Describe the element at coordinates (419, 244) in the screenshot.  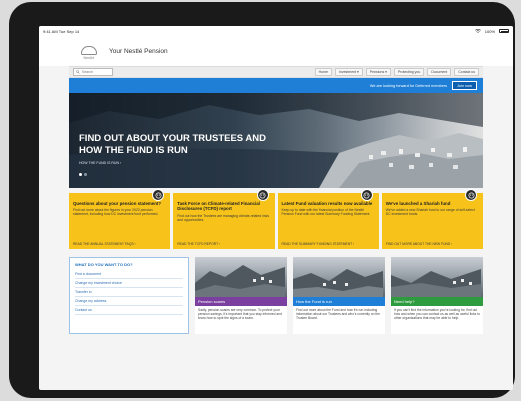
I see `card-link: FIND OUT MORE ABOUT THE NEW FUND ›` at that location.